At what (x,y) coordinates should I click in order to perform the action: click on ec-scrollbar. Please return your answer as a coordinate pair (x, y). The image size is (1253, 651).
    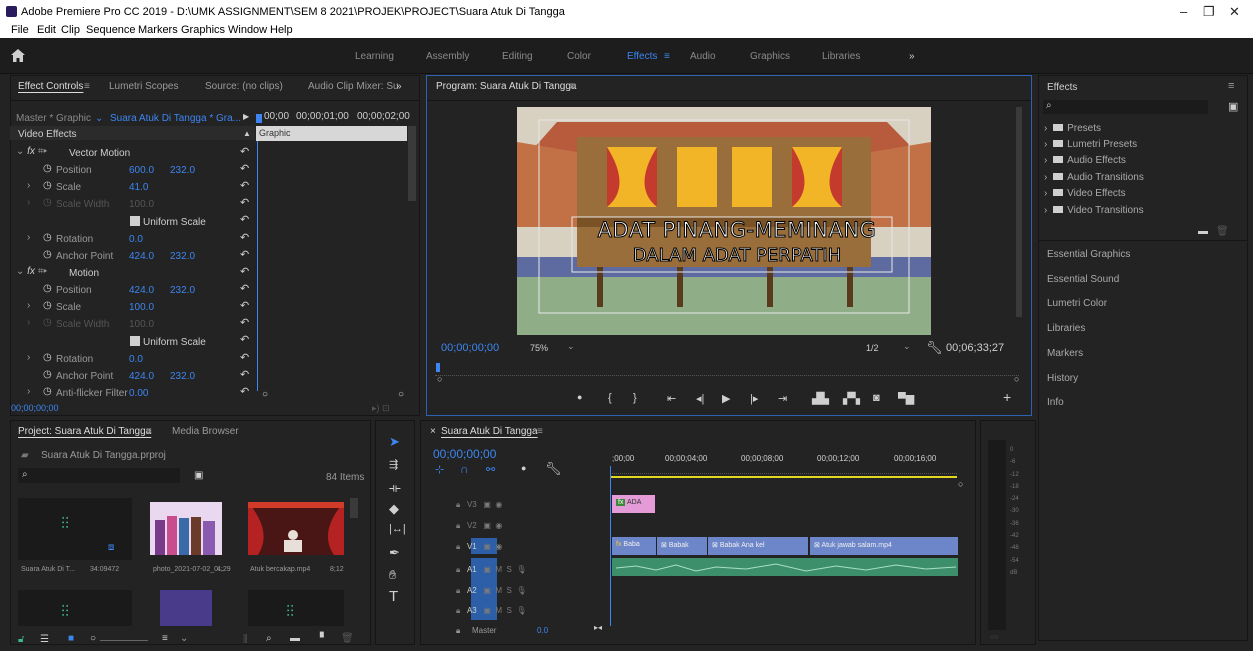
    Looking at the image, I should click on (412, 163).